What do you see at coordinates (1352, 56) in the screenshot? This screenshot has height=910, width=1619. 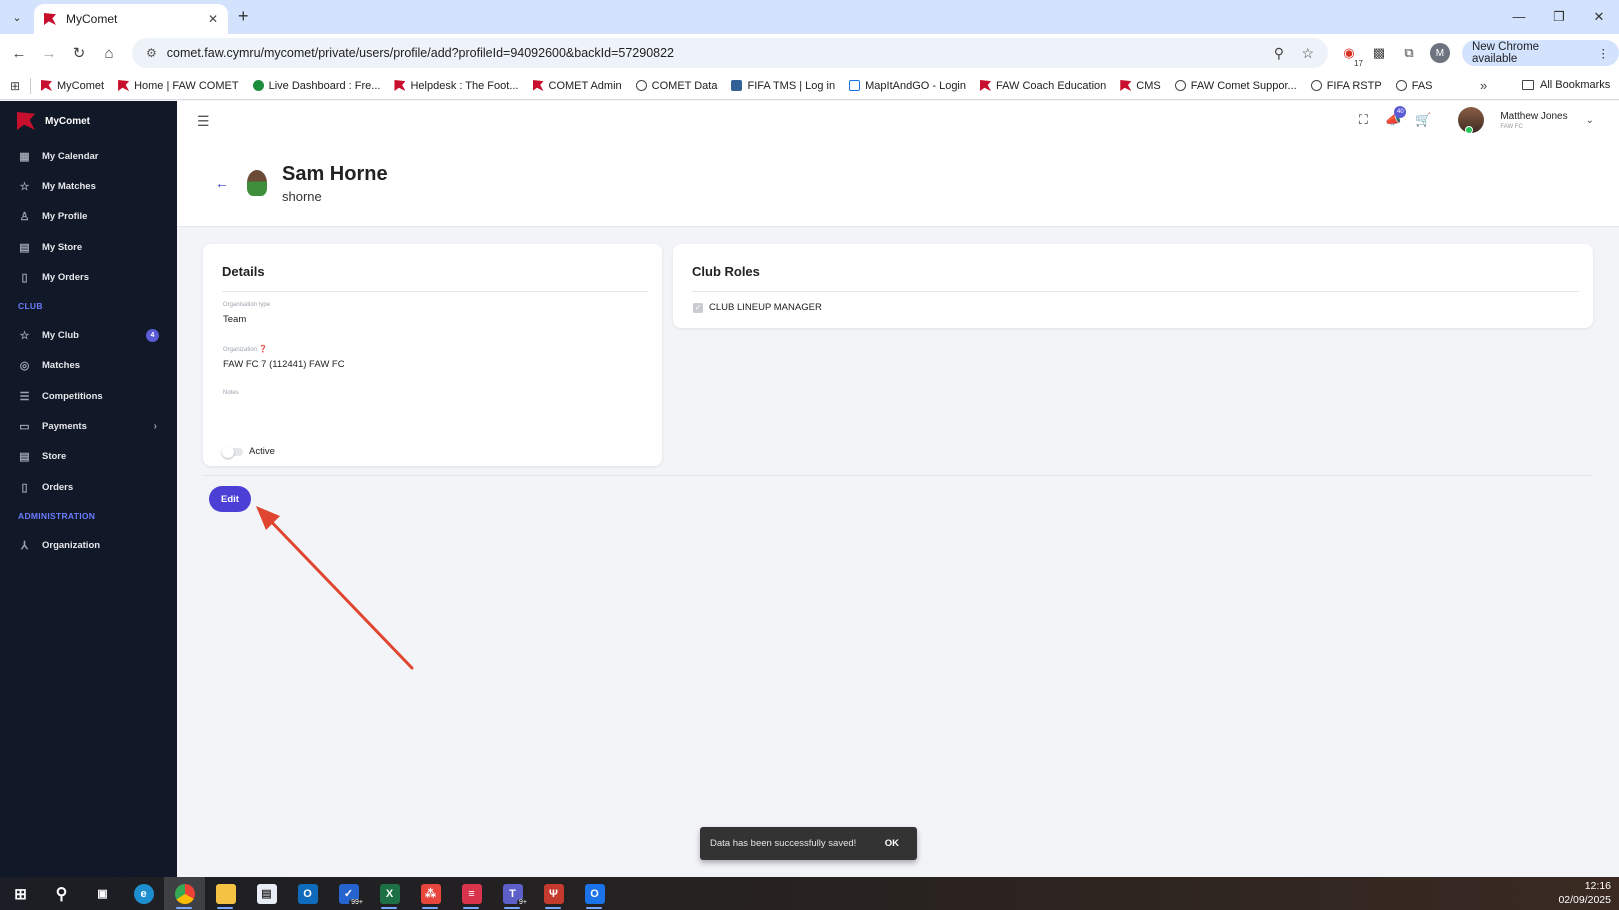 I see `extension-icon: ◉ 17` at bounding box center [1352, 56].